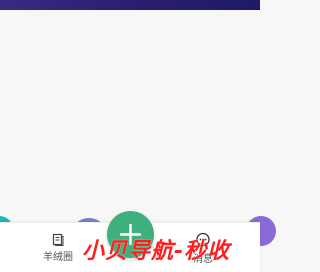 Image resolution: width=320 pixels, height=272 pixels. Describe the element at coordinates (58, 257) in the screenshot. I see `tab-yangrongquan-label: 羊绒圈` at that location.